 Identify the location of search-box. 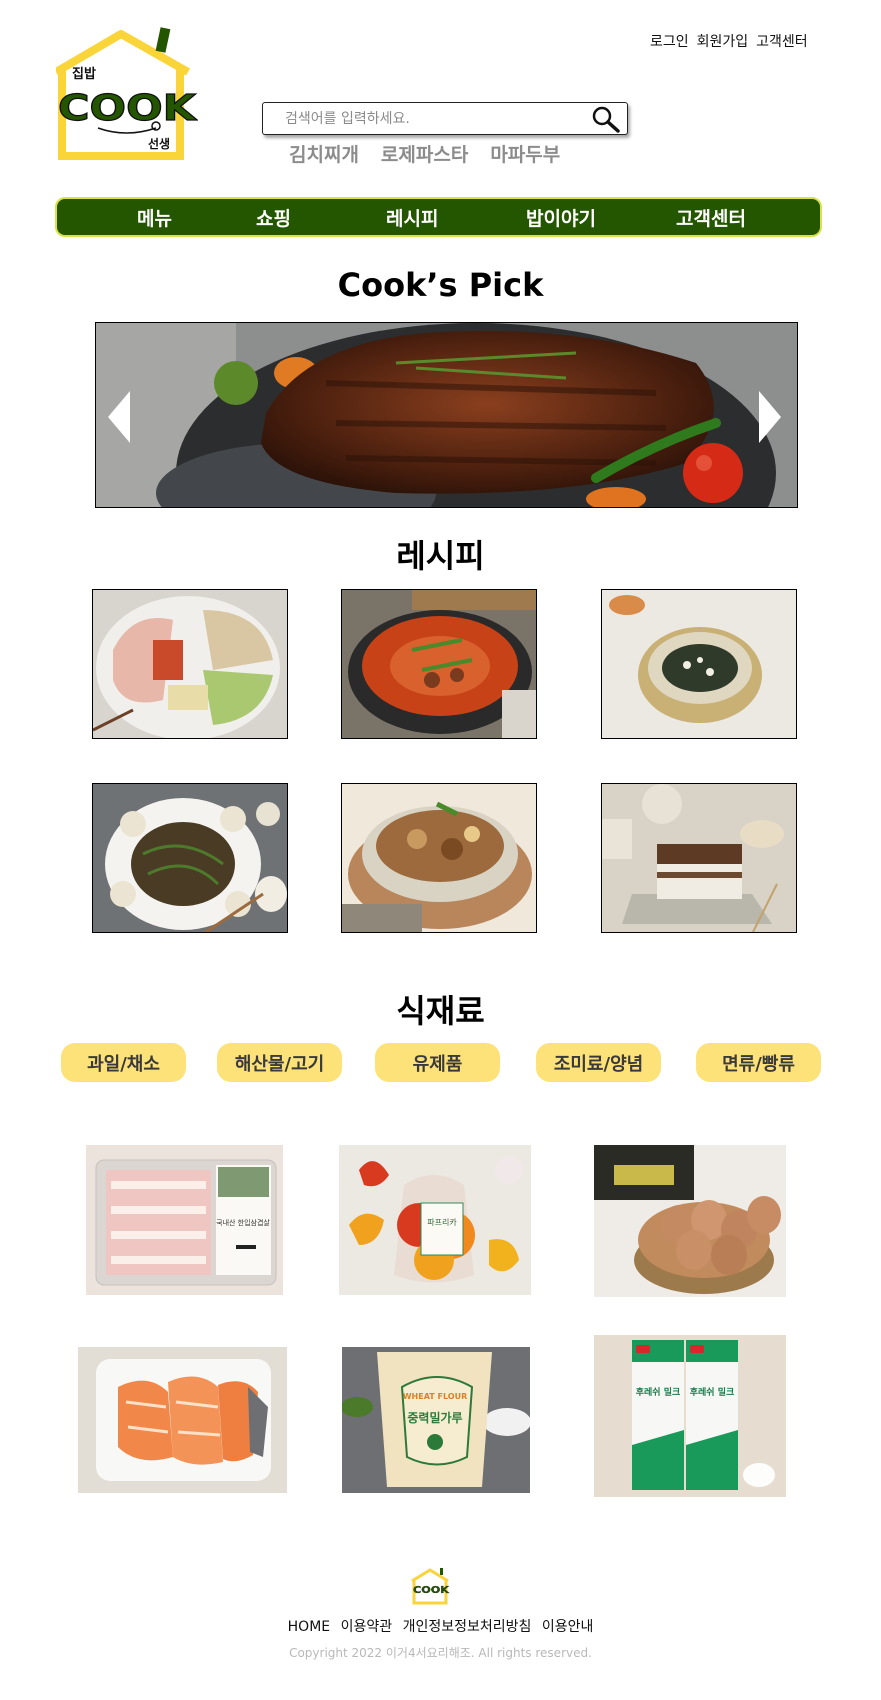
(445, 118).